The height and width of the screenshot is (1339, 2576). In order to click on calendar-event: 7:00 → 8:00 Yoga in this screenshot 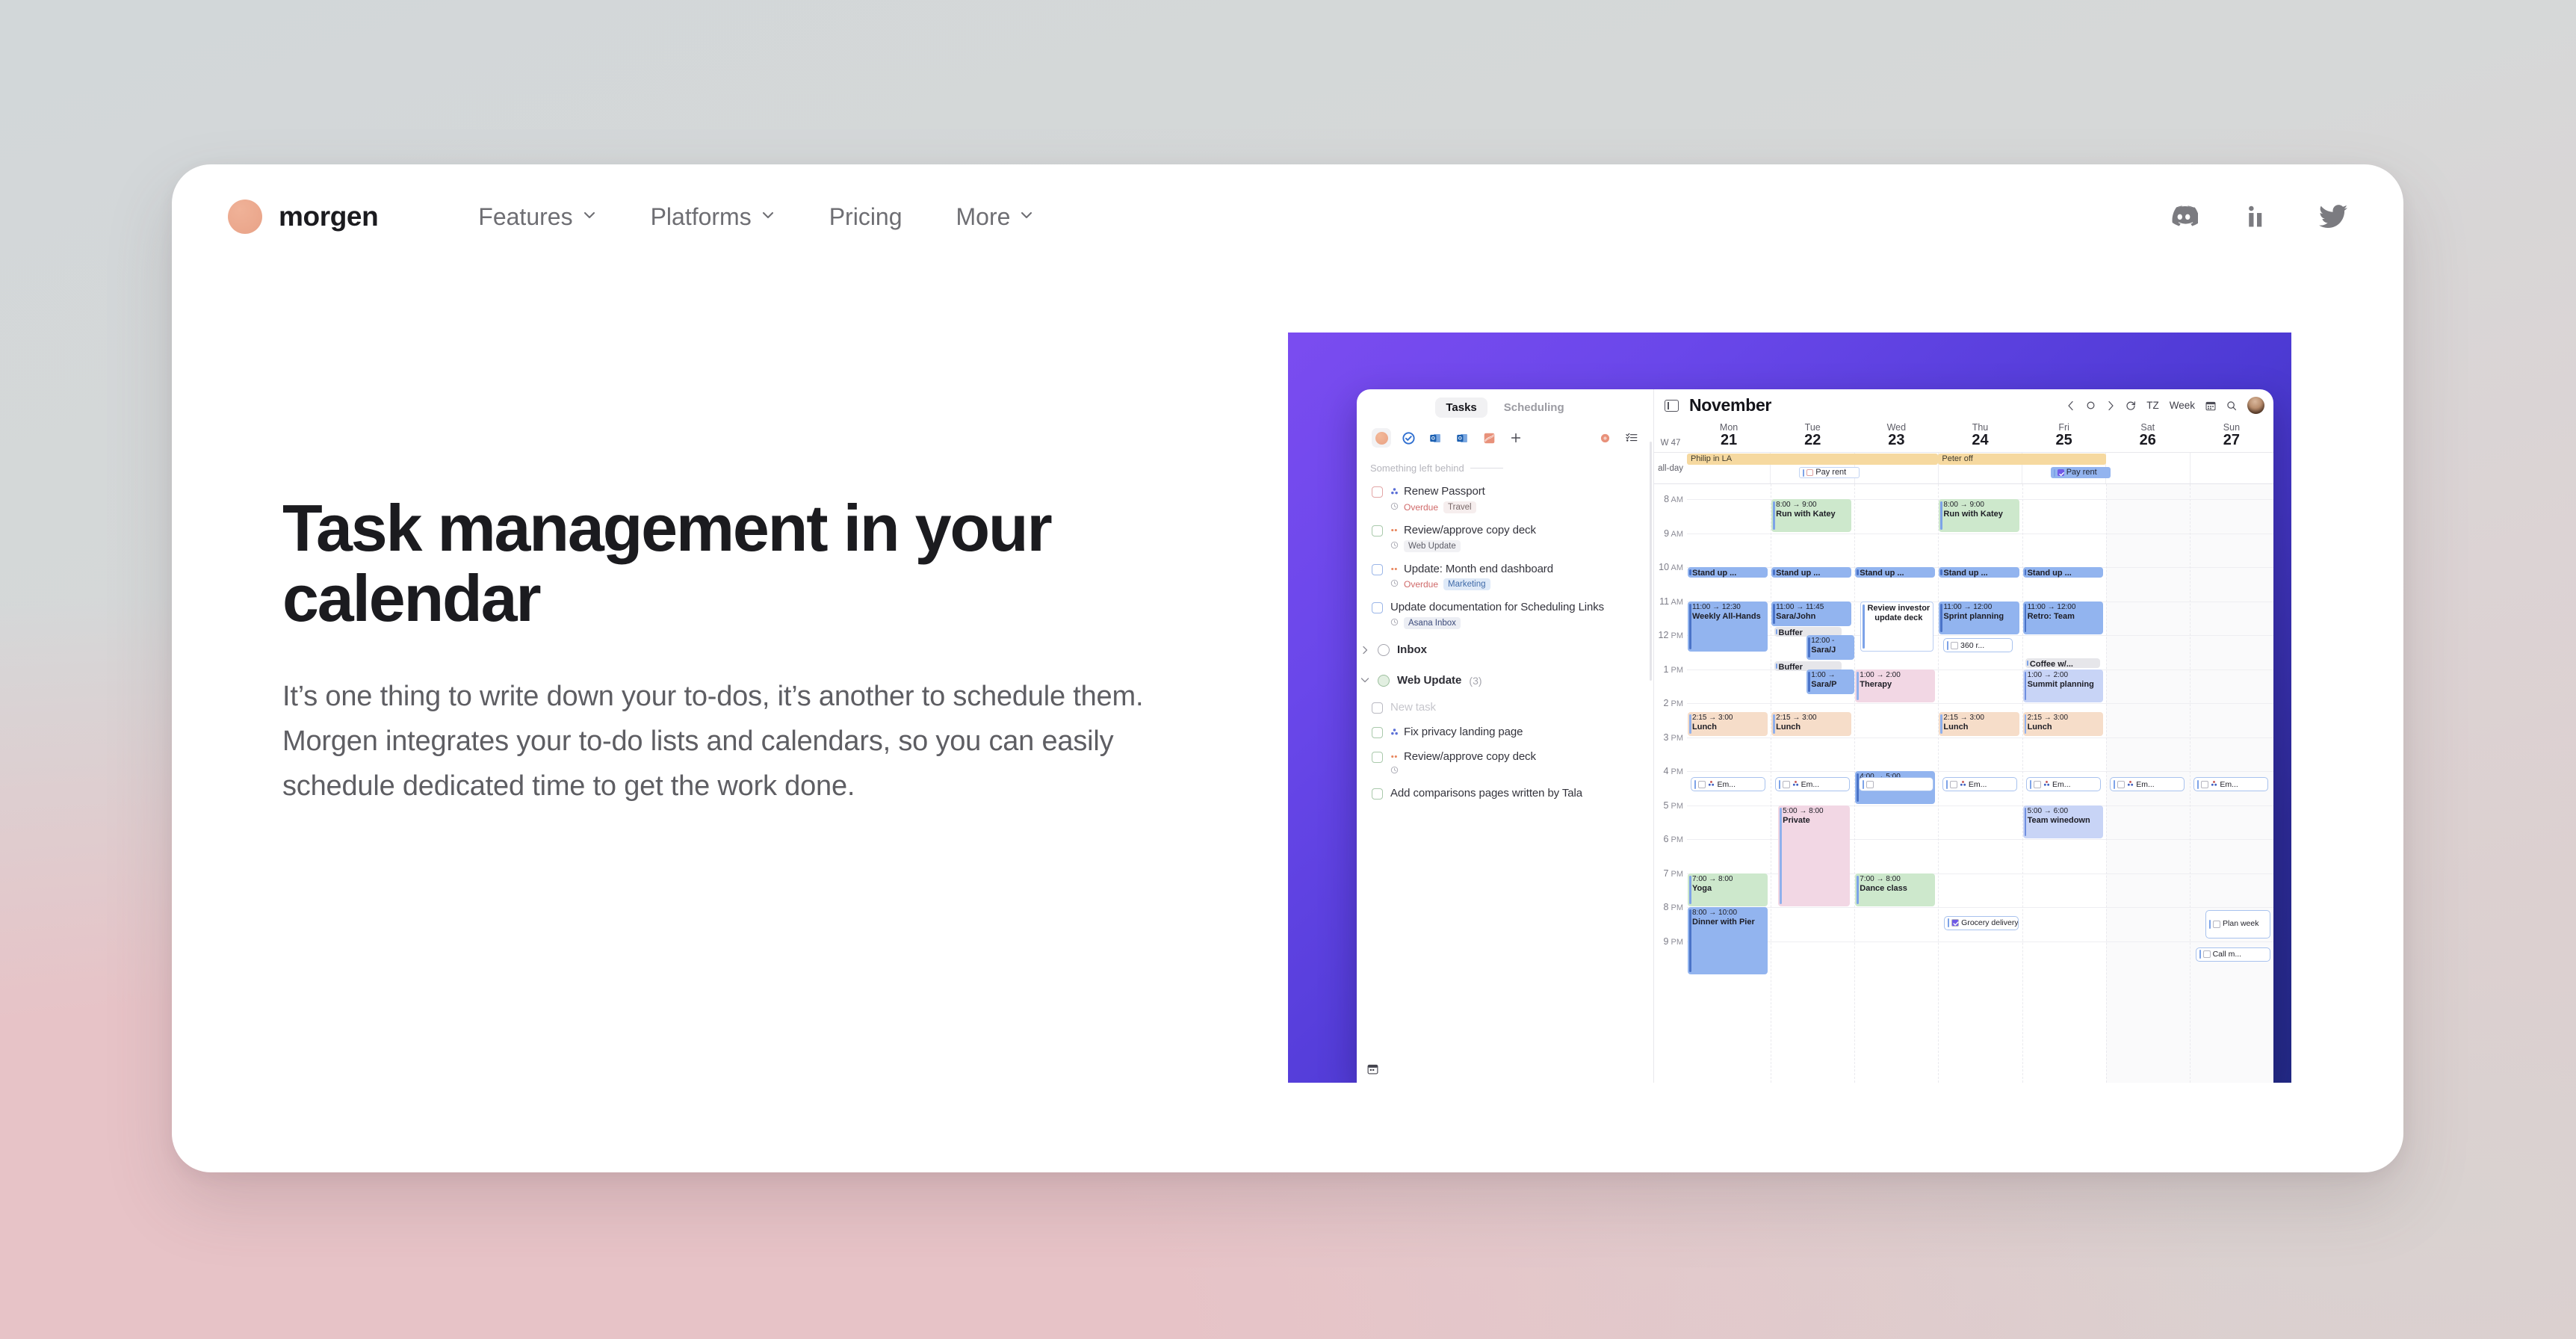, I will do `click(1728, 889)`.